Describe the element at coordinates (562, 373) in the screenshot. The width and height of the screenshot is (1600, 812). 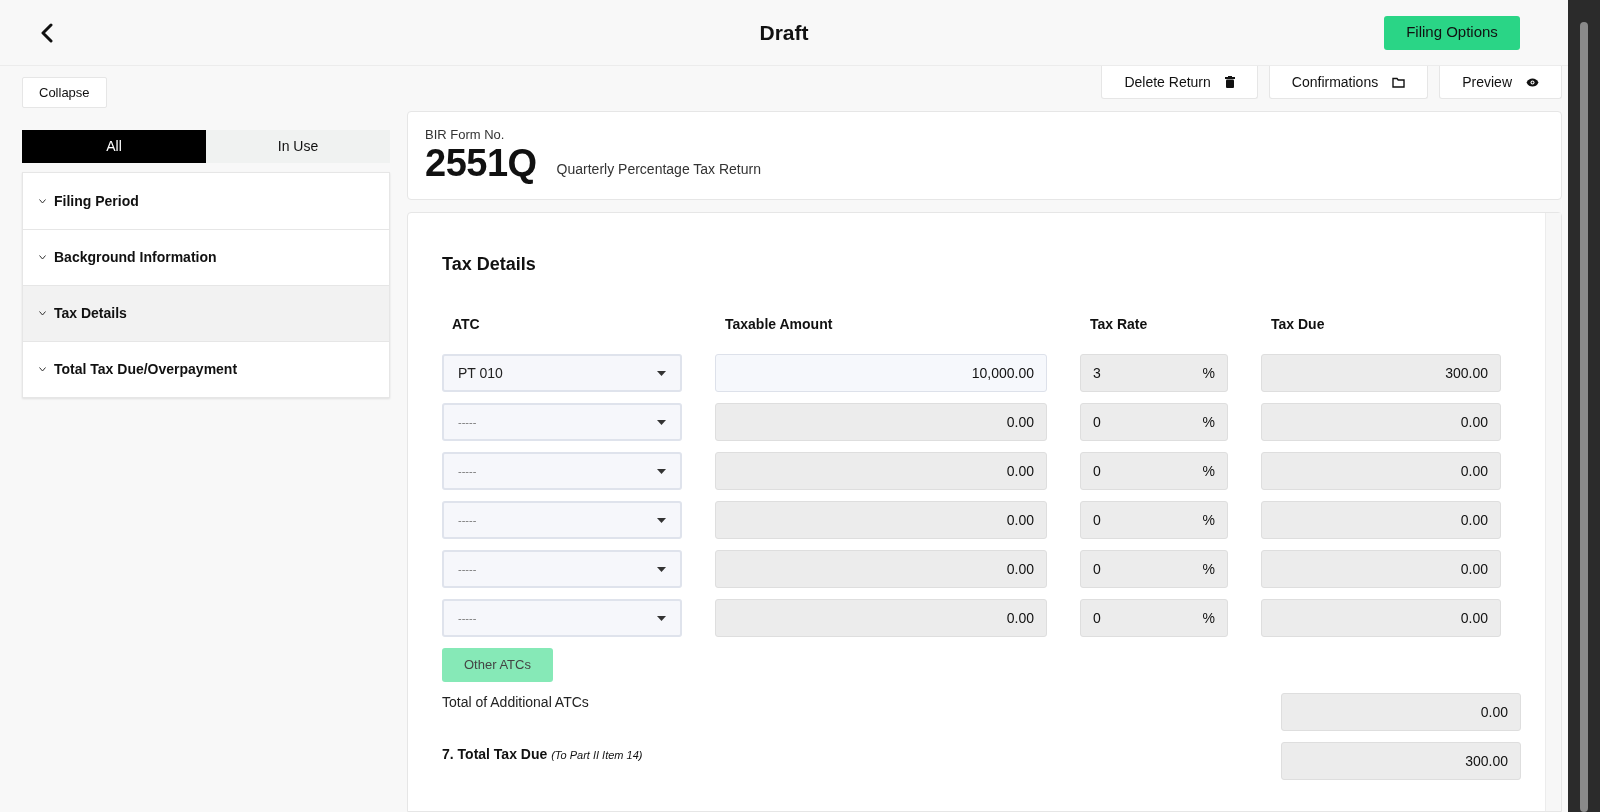
I see `atc-select: PT 010` at that location.